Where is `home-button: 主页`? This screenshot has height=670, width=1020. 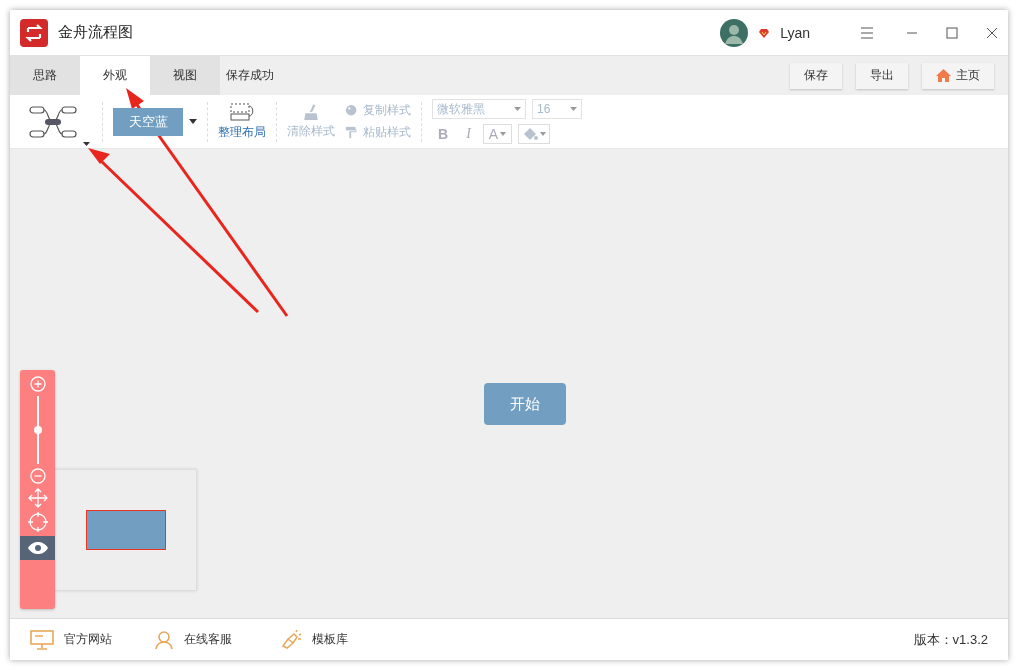
home-button: 主页 is located at coordinates (958, 75).